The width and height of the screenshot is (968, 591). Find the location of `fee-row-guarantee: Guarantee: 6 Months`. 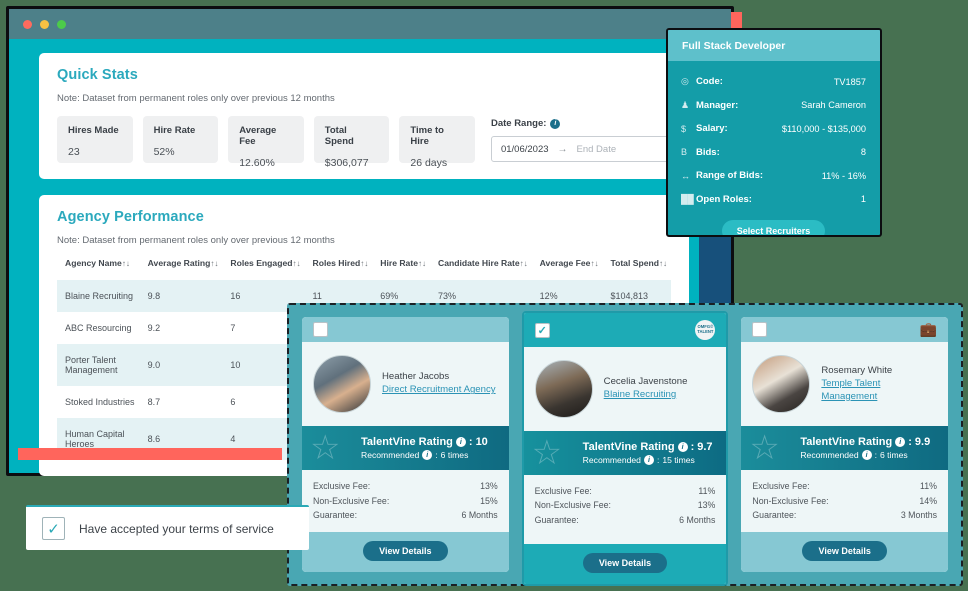

fee-row-guarantee: Guarantee: 6 Months is located at coordinates (625, 520).